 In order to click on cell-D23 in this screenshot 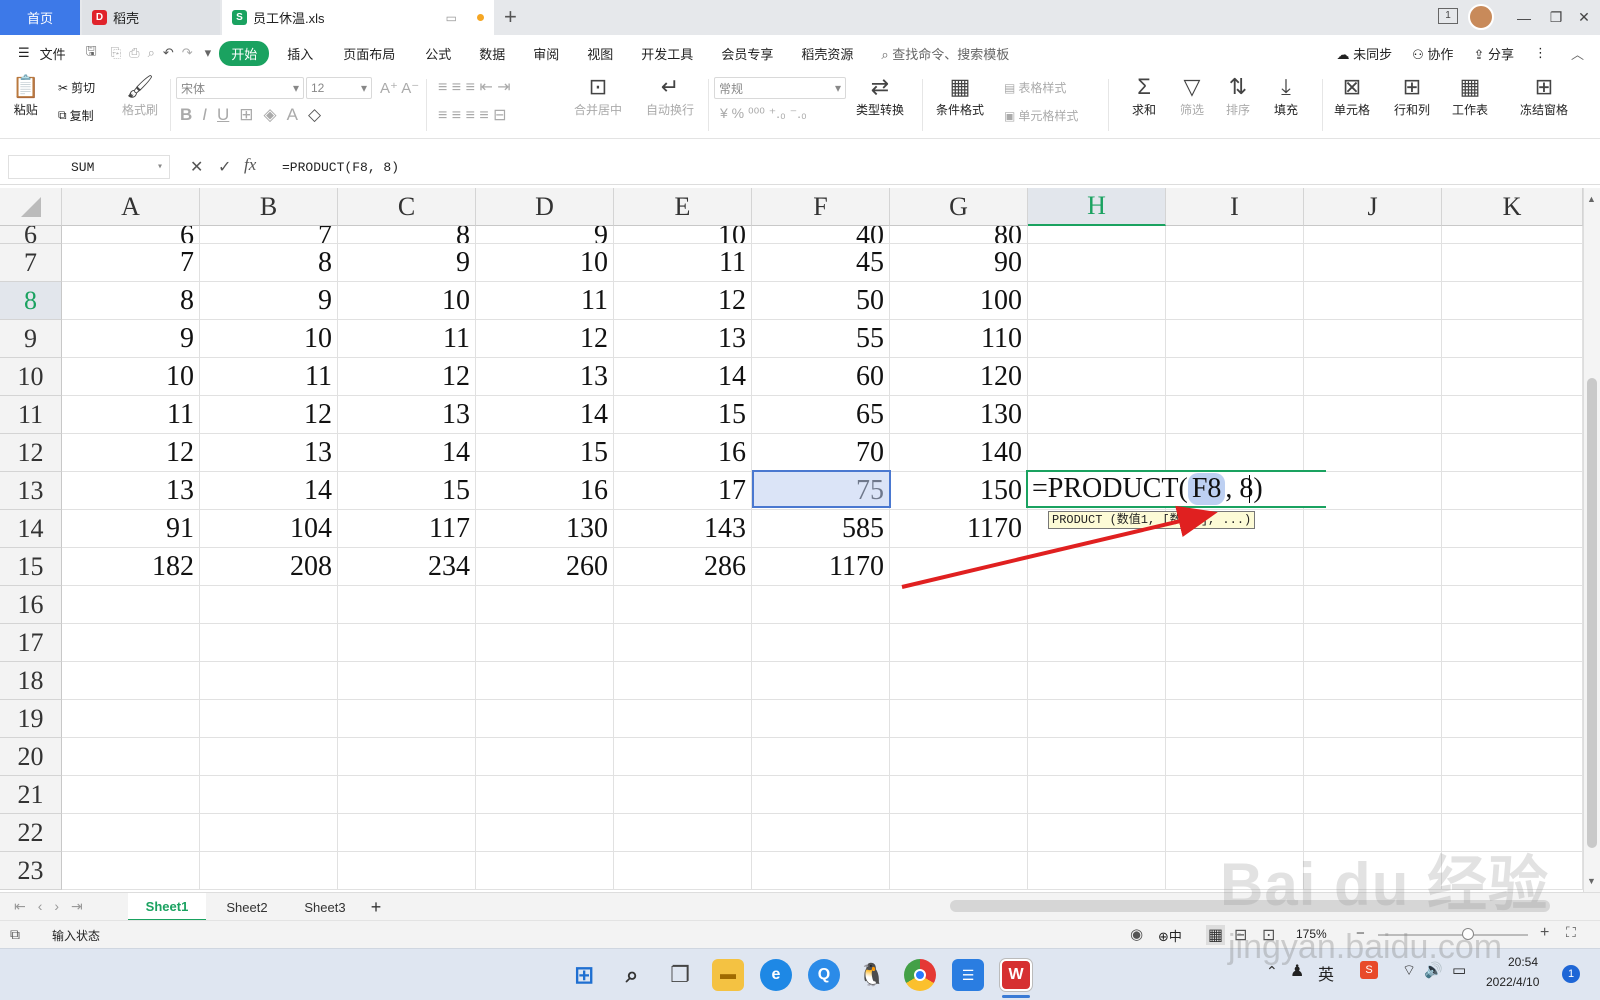, I will do `click(545, 871)`.